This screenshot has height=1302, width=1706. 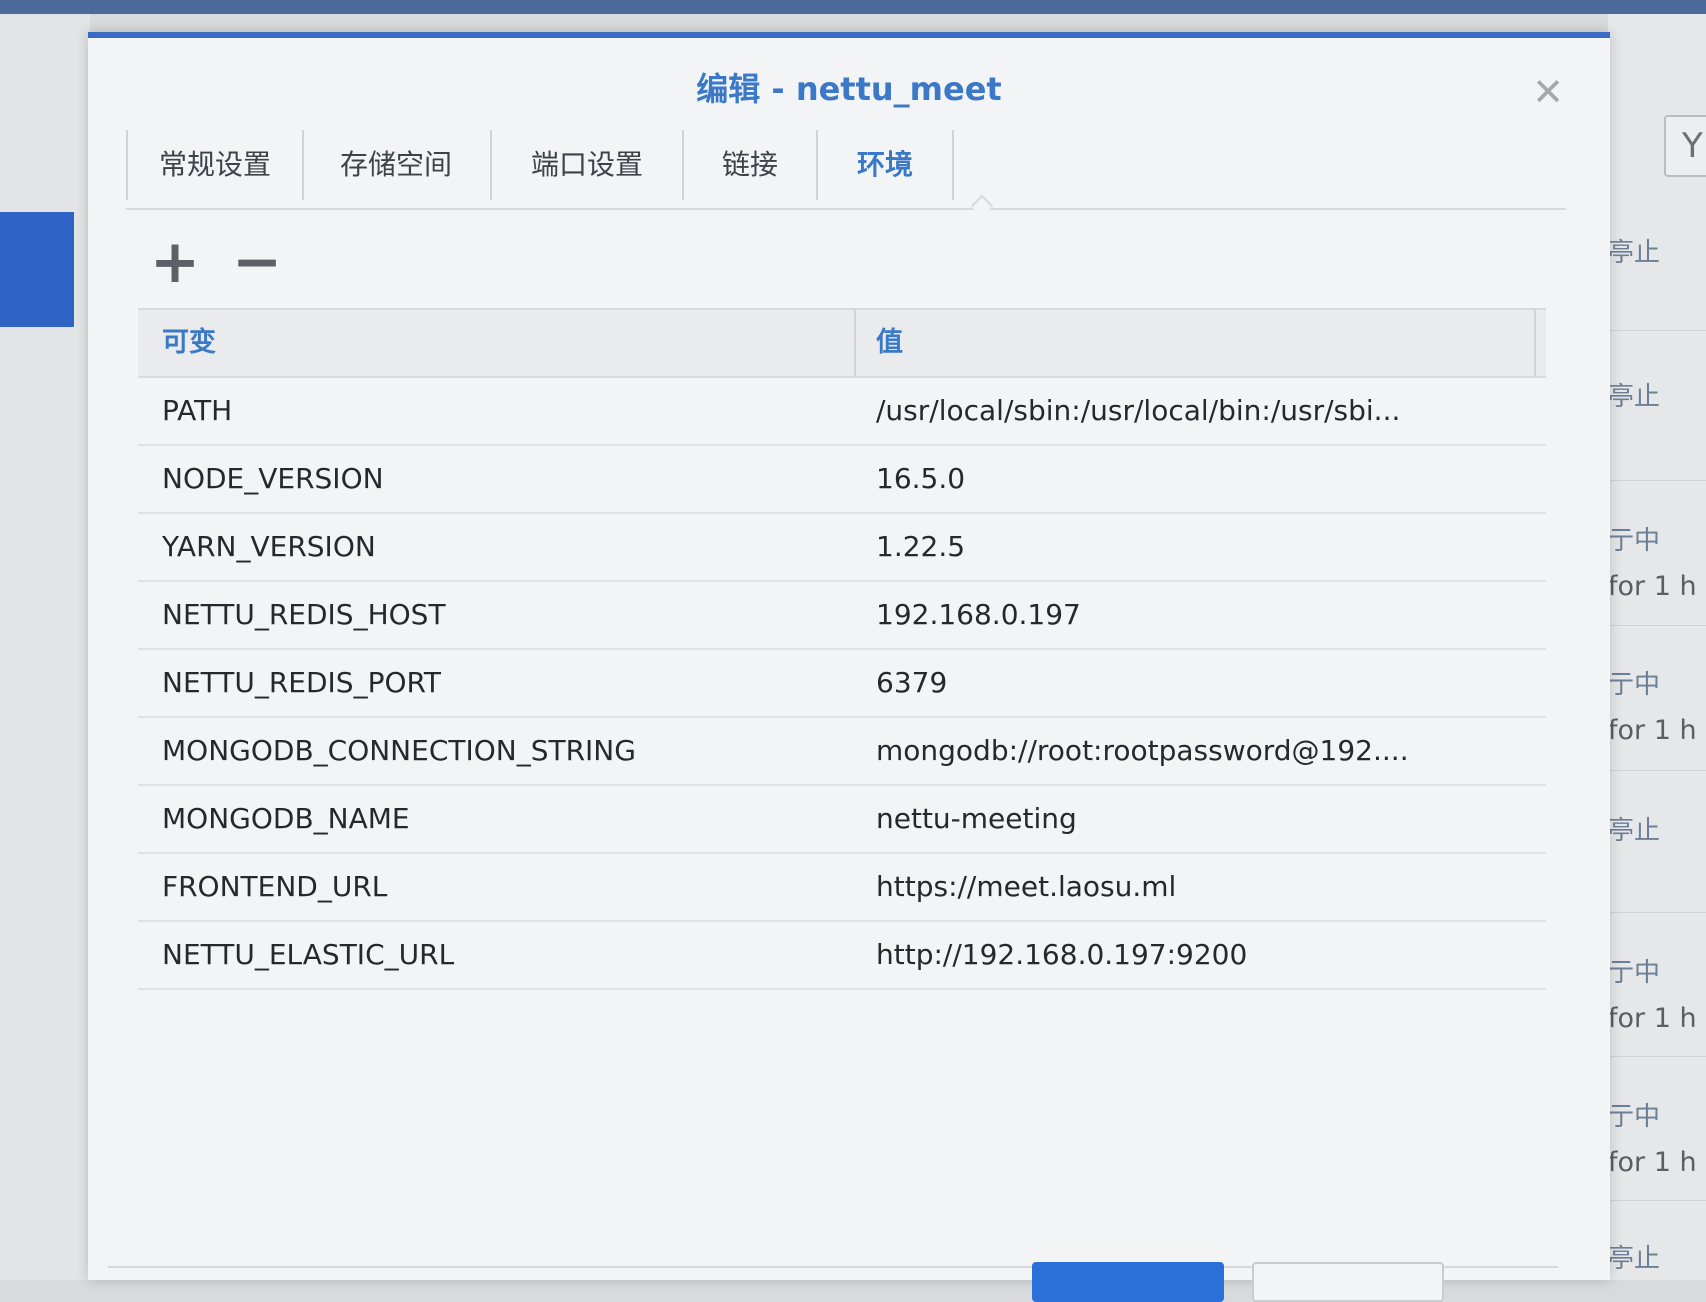 I want to click on tab-links: 链接, so click(x=751, y=165).